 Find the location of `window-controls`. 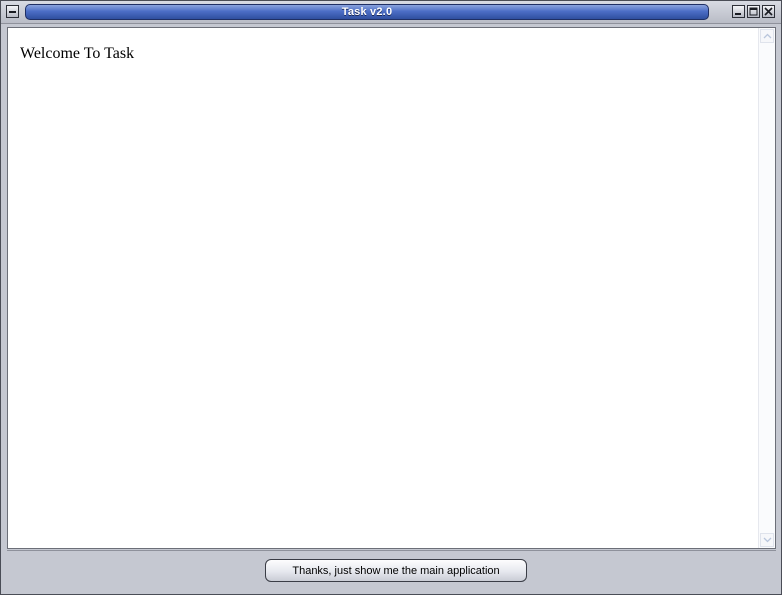

window-controls is located at coordinates (753, 11).